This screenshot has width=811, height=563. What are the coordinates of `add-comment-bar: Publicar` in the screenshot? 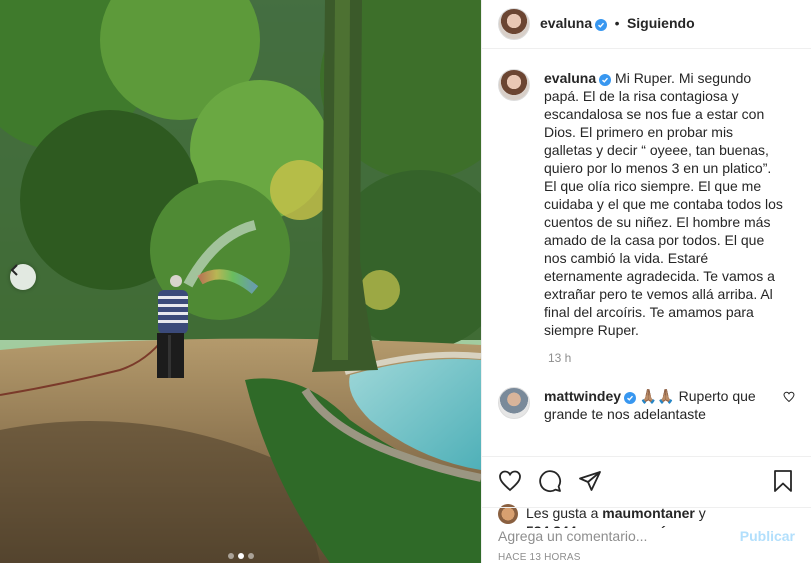 It's located at (646, 535).